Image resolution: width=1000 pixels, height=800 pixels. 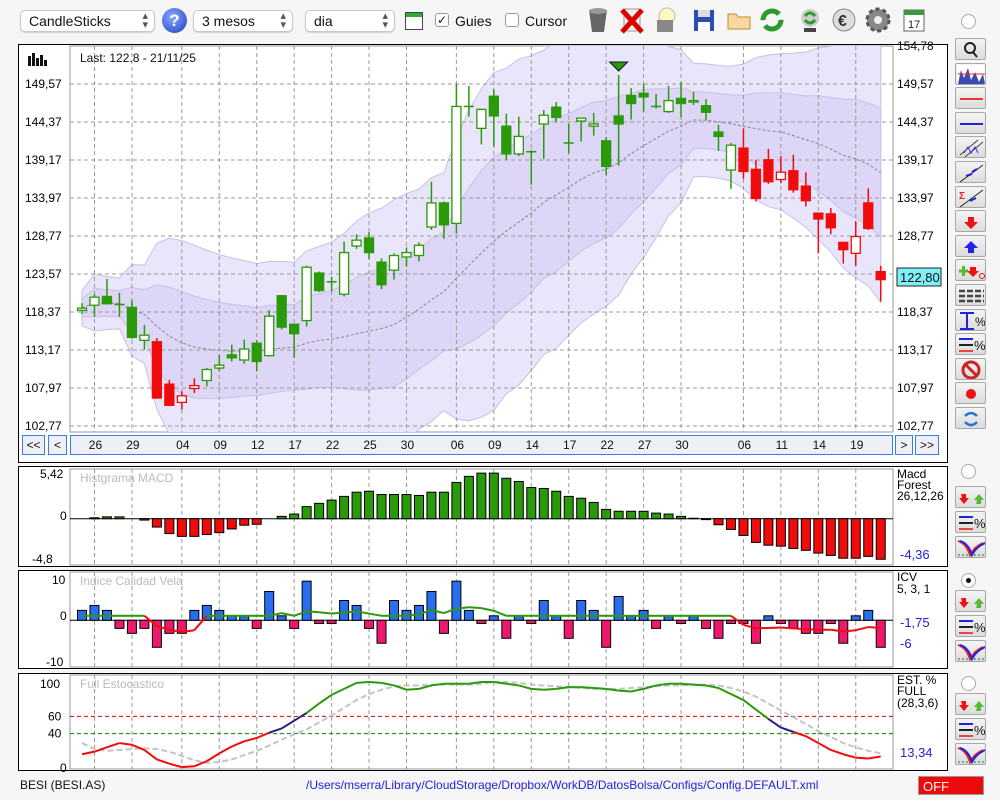 I want to click on sell-arrow-button, so click(x=970, y=221).